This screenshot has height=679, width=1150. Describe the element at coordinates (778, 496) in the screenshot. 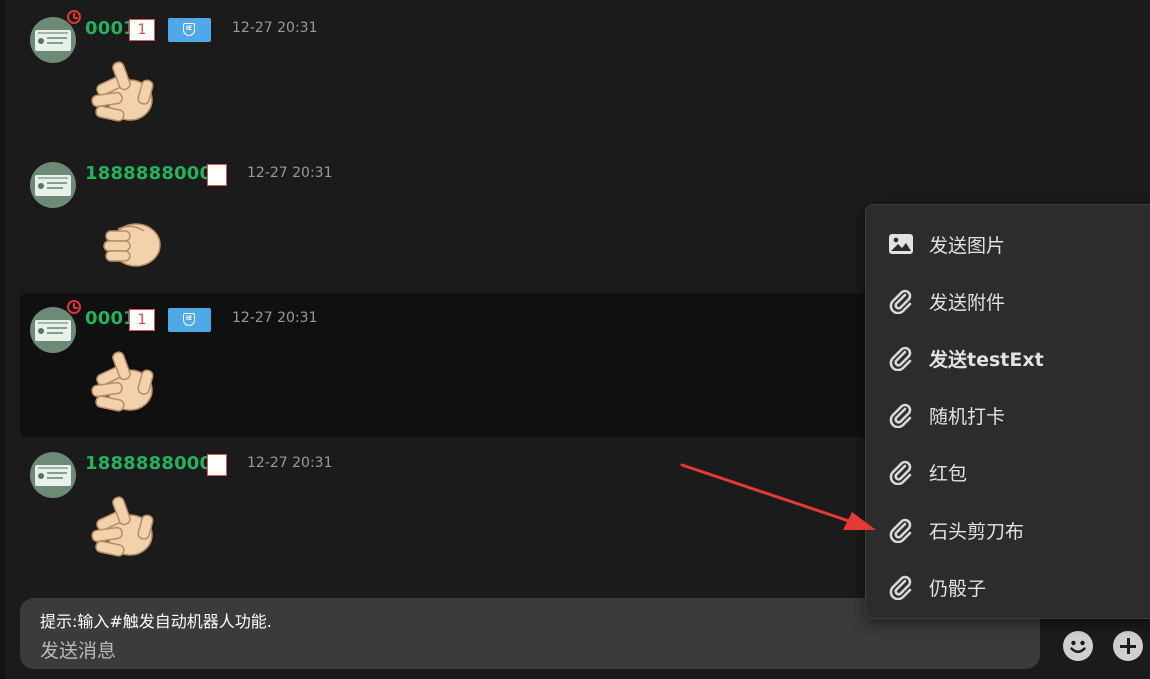

I see `annotation-arrow-icon` at that location.